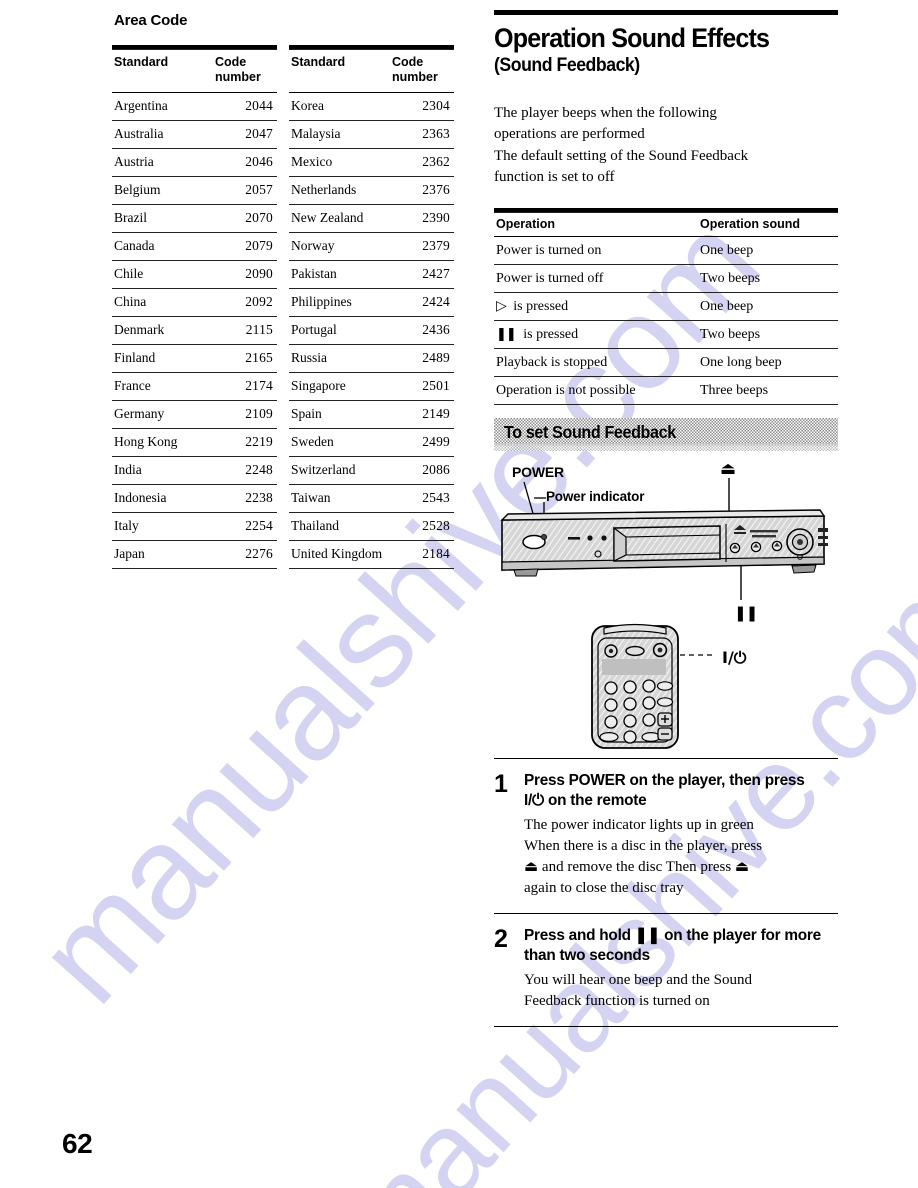 The height and width of the screenshot is (1188, 918). What do you see at coordinates (419, 386) in the screenshot?
I see `code-cell: 2501` at bounding box center [419, 386].